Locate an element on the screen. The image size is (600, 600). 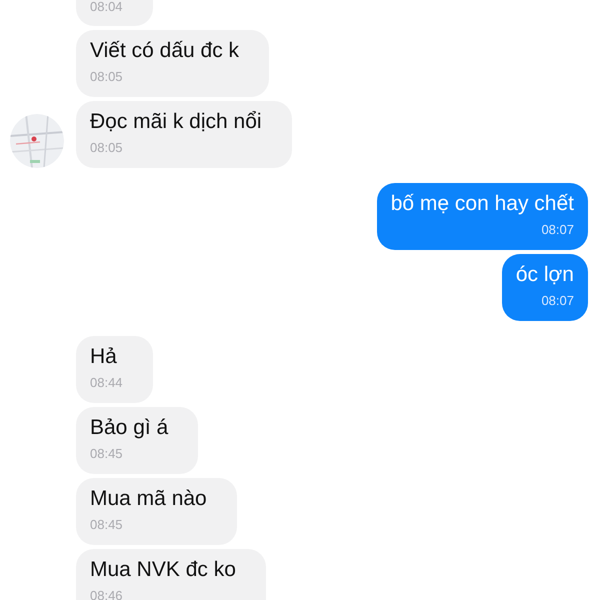
message-text: Bảo gì á is located at coordinates (129, 428).